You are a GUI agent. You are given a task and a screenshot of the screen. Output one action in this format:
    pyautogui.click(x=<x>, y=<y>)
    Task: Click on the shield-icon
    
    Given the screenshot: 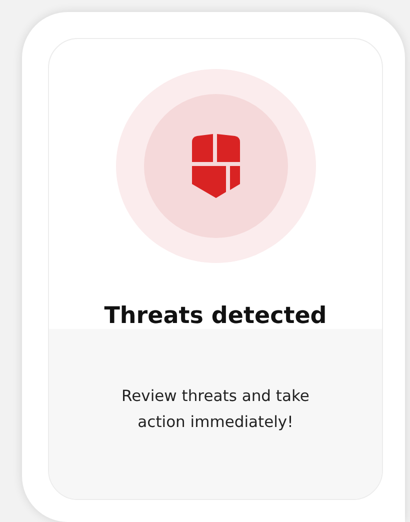 What is the action you would take?
    pyautogui.click(x=216, y=166)
    